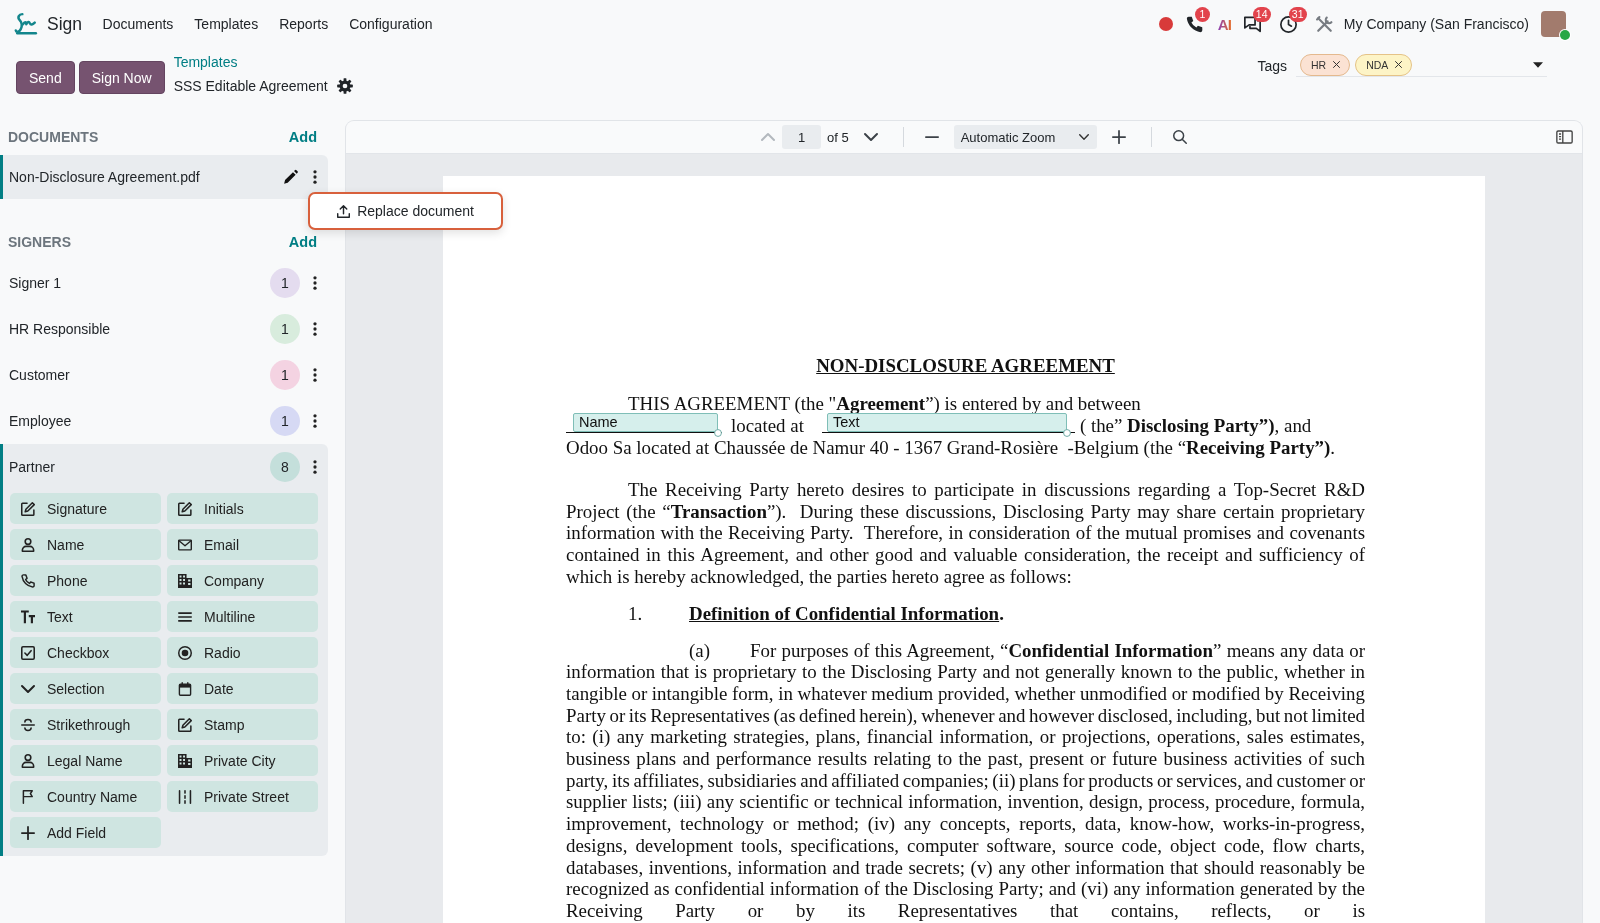  I want to click on field-type-button: Country Name, so click(85, 796).